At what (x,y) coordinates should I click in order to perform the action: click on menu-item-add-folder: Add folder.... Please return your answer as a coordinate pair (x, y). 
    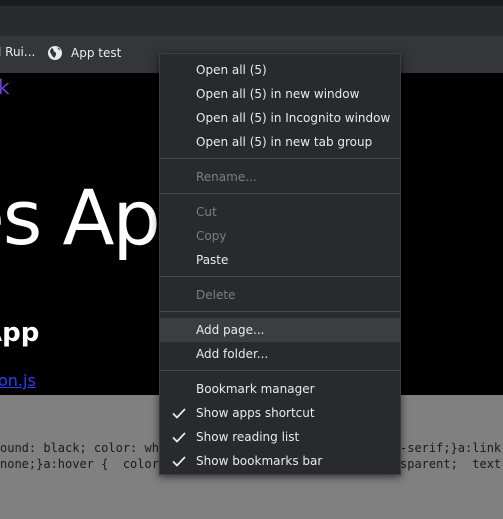
    Looking at the image, I should click on (280, 354).